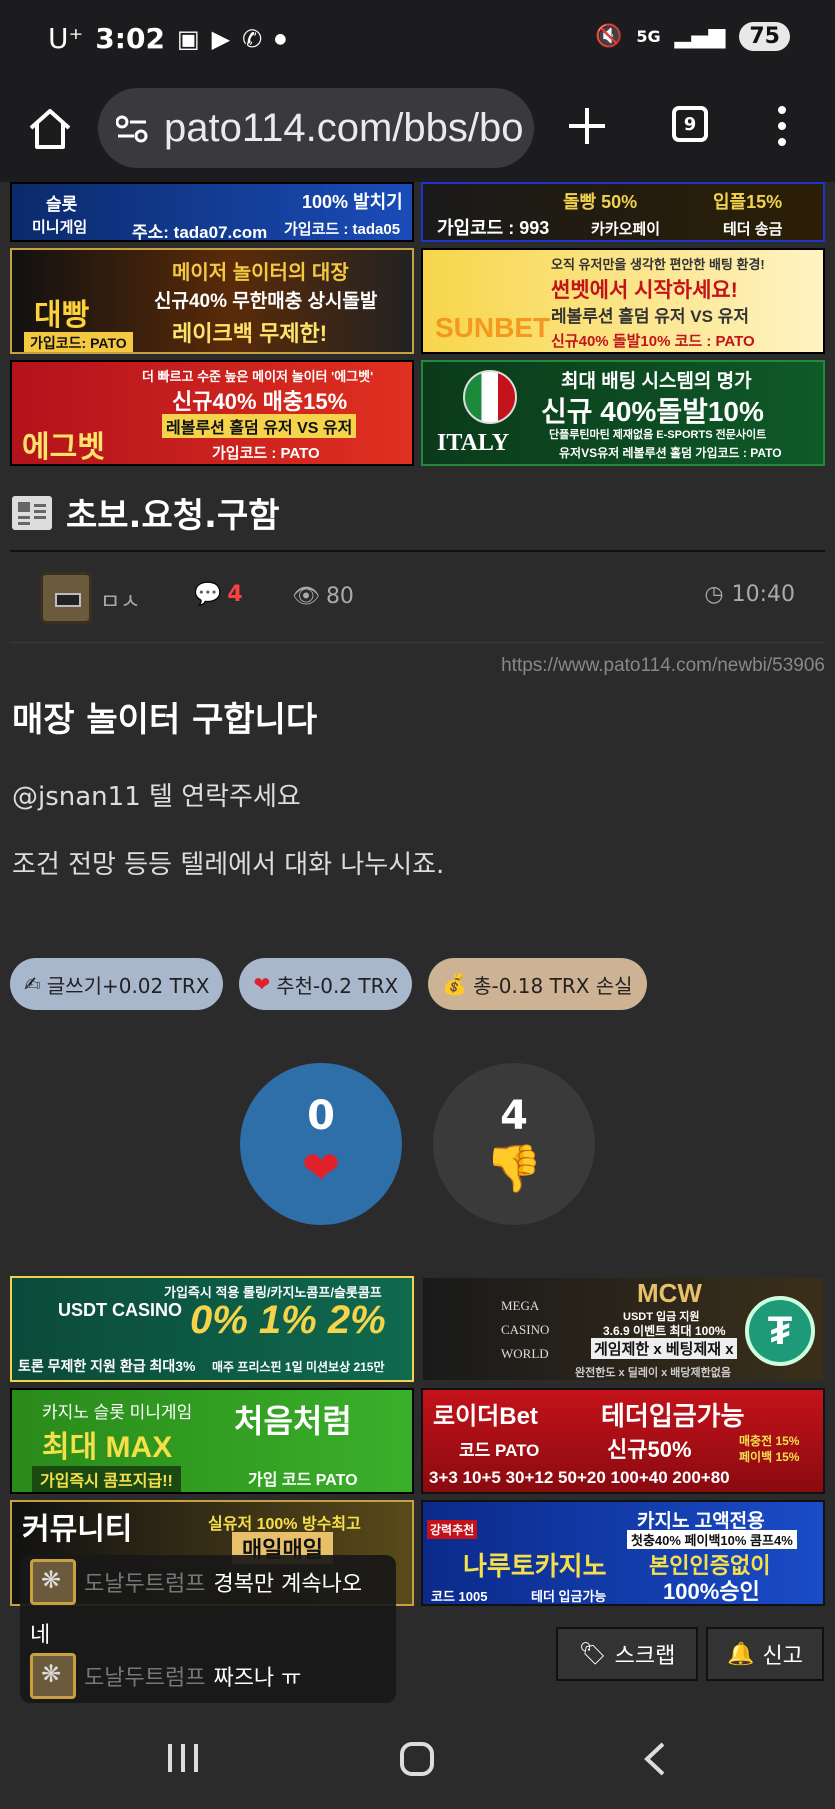 Image resolution: width=835 pixels, height=1809 pixels. I want to click on banner-text: 가입코드 : tada05, so click(342, 229).